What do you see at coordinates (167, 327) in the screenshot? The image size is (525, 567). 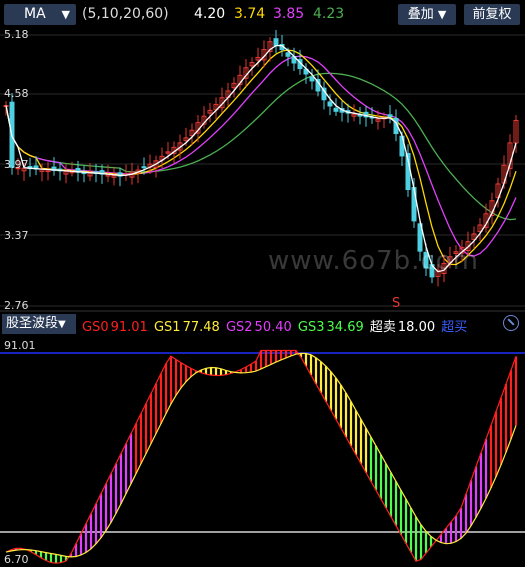 I see `gs1-label: GS1` at bounding box center [167, 327].